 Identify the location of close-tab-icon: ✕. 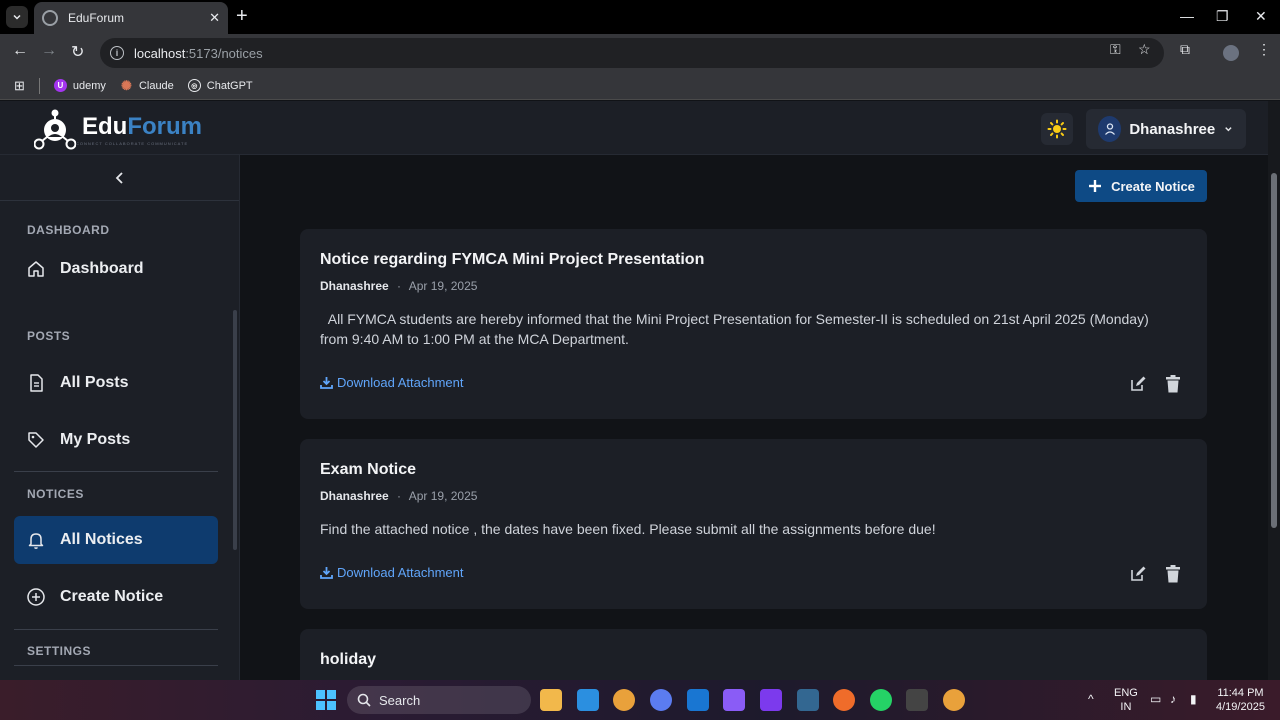
(214, 18).